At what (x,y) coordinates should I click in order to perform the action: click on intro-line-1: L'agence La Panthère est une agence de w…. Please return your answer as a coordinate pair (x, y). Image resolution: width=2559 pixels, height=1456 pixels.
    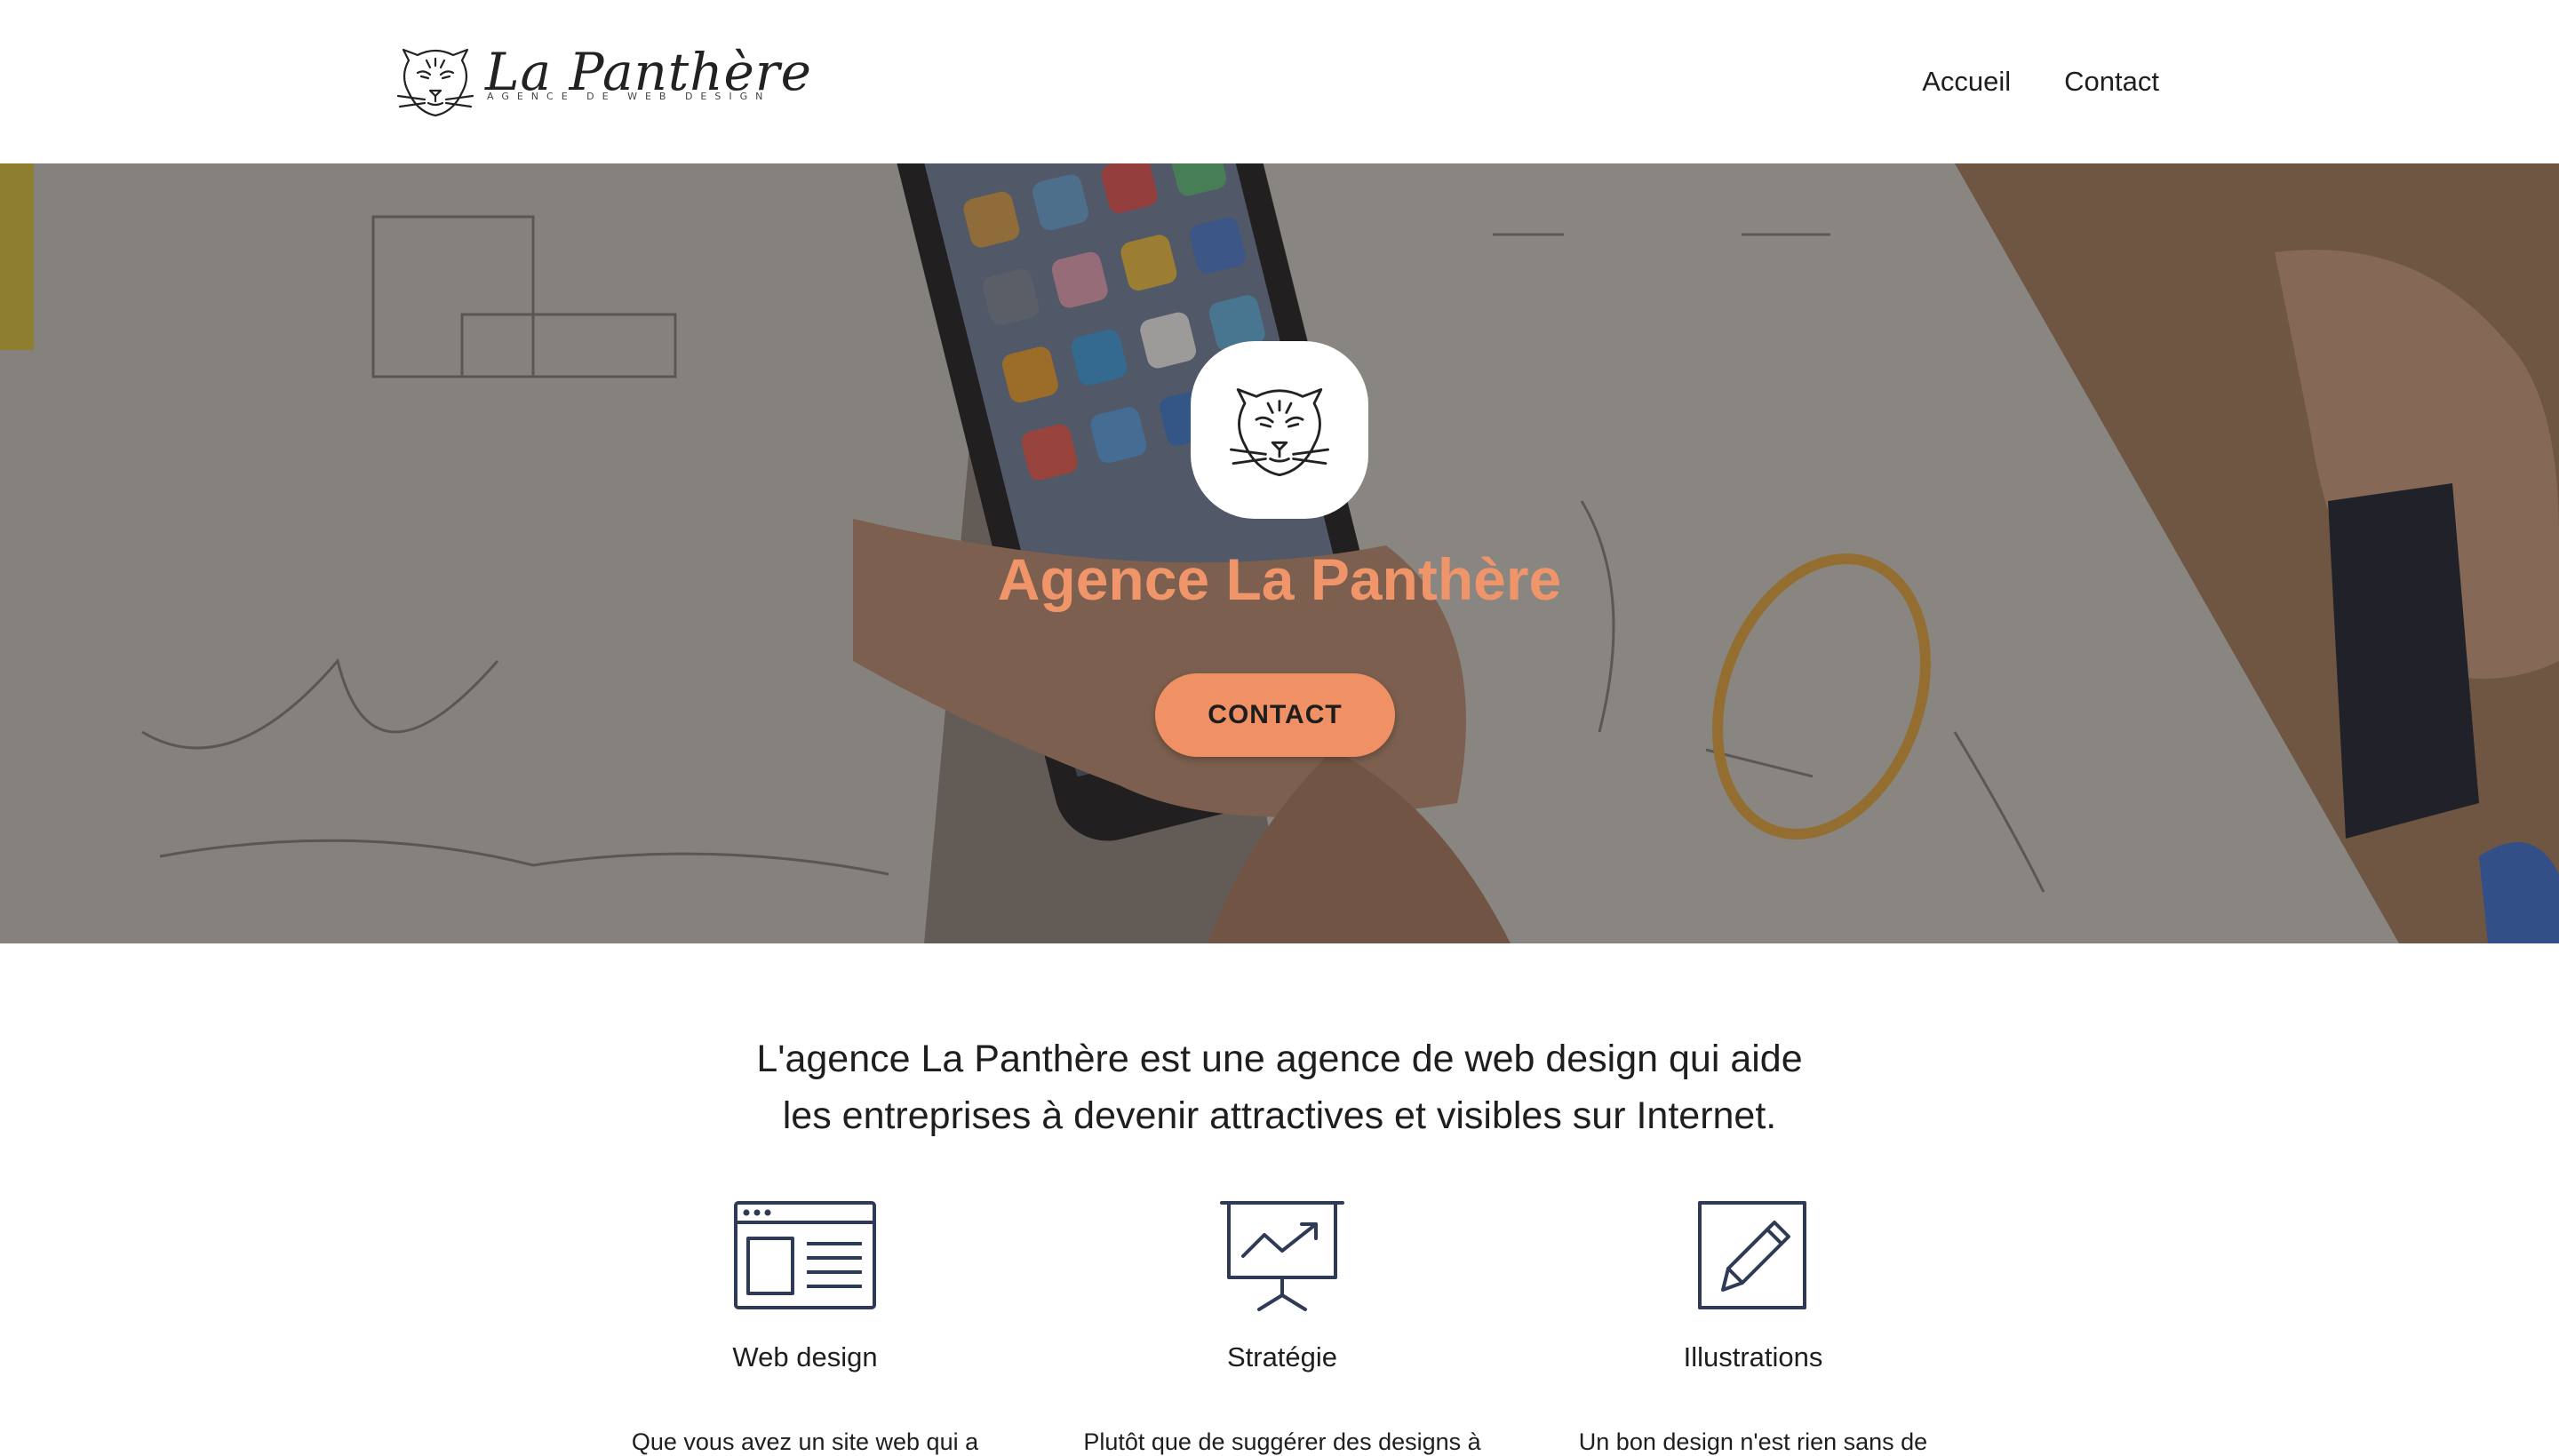
    Looking at the image, I should click on (1279, 1059).